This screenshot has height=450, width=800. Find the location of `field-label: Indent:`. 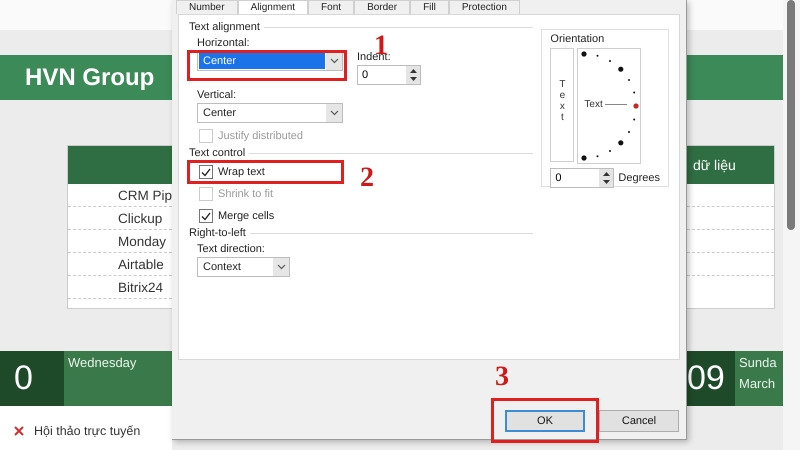

field-label: Indent: is located at coordinates (374, 57).